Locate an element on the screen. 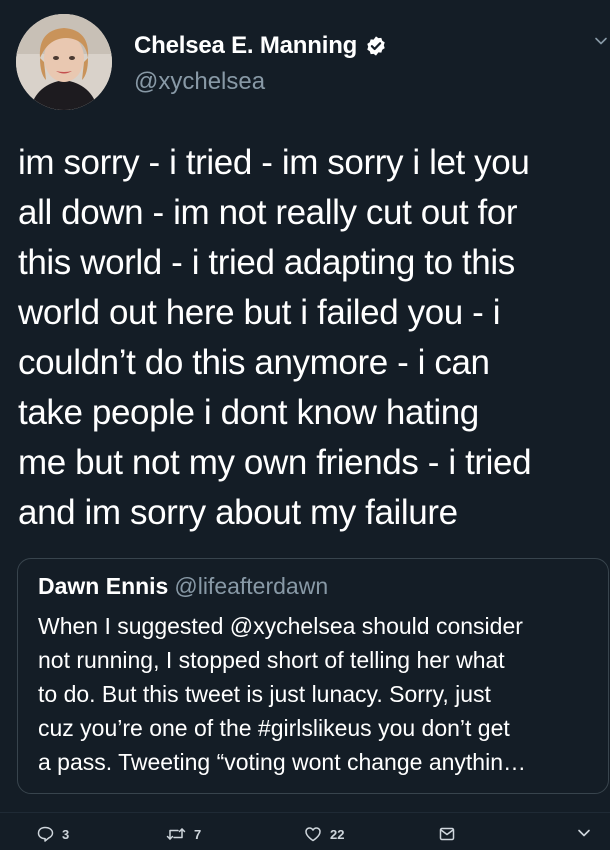 The height and width of the screenshot is (850, 610). action-bar: 3 7 22 is located at coordinates (305, 831).